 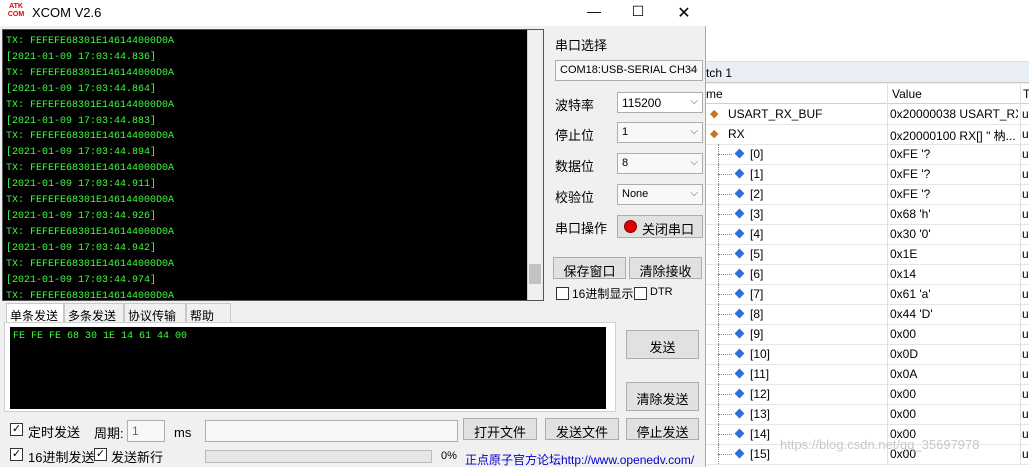 What do you see at coordinates (662, 396) in the screenshot?
I see `clear-send-button: 清除发送` at bounding box center [662, 396].